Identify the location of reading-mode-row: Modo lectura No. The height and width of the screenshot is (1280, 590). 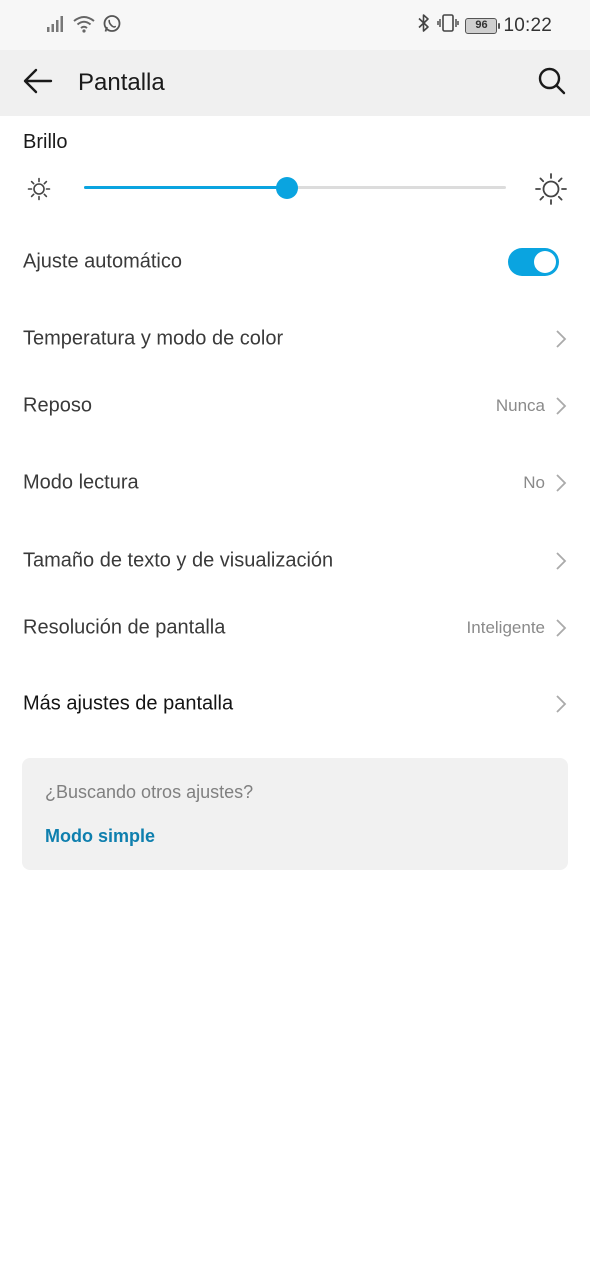
(295, 483).